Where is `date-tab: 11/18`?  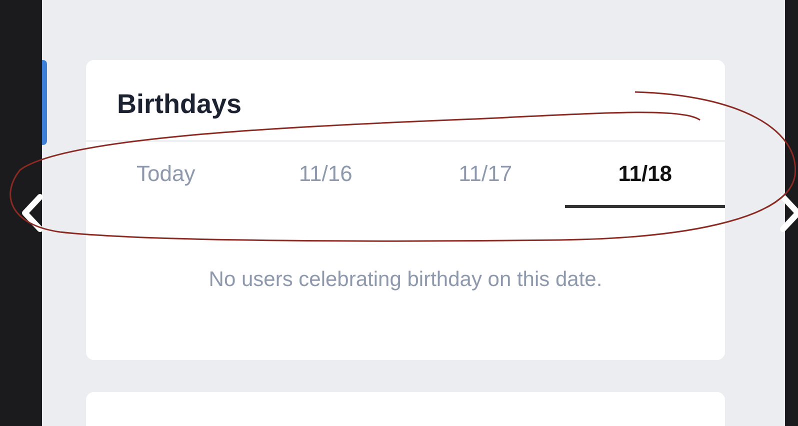
date-tab: 11/18 is located at coordinates (645, 175).